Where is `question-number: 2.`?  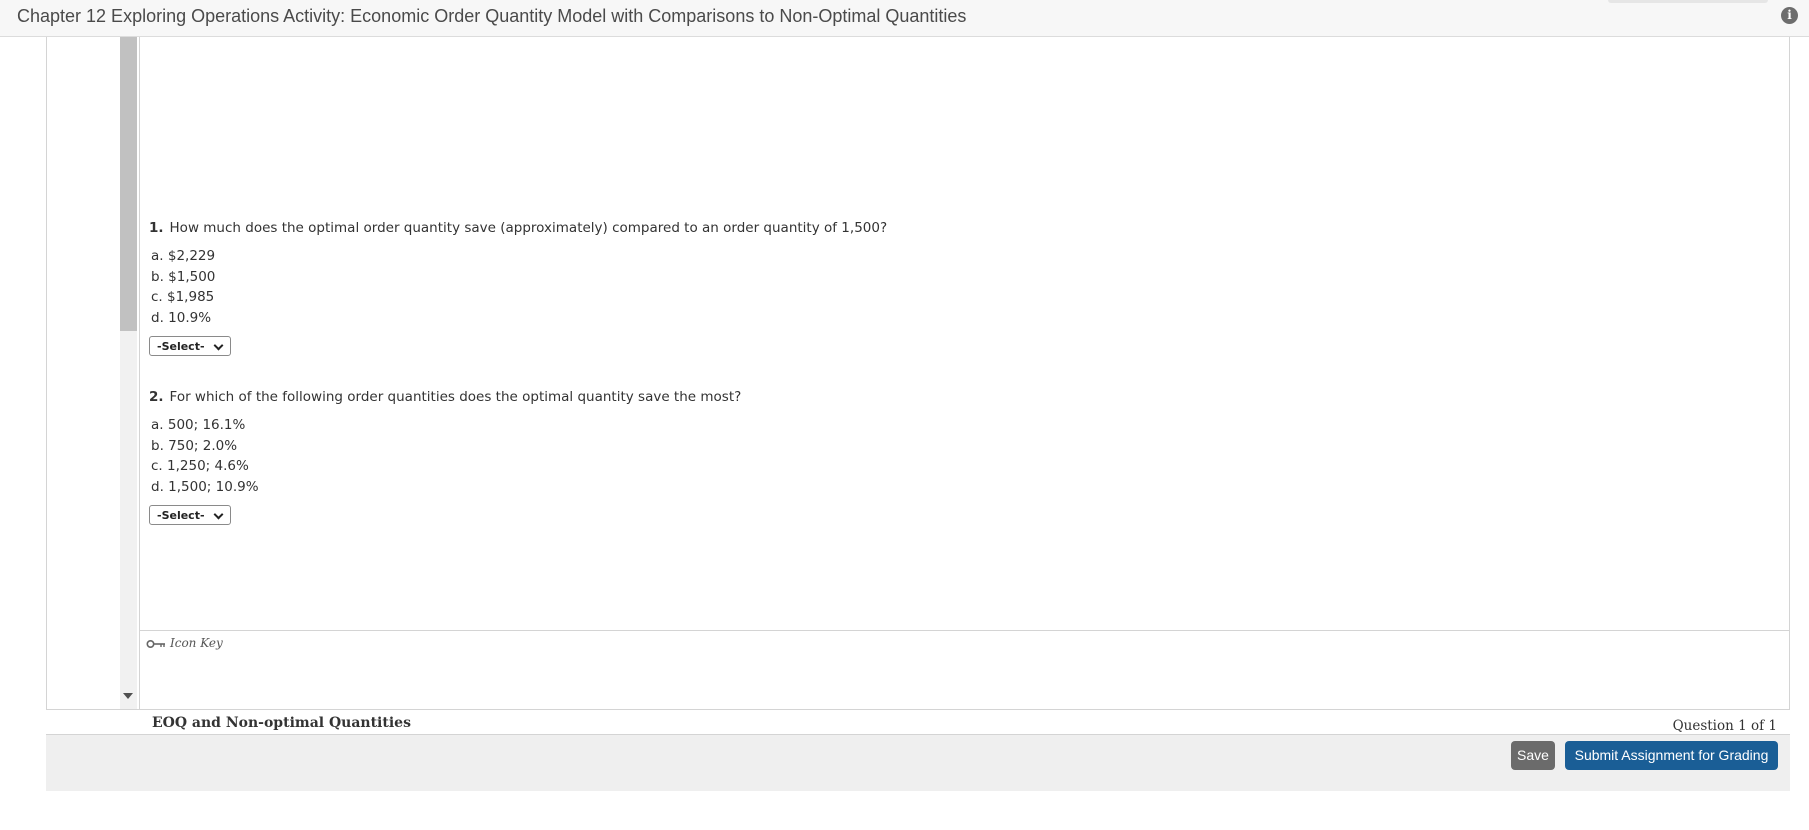 question-number: 2. is located at coordinates (156, 397).